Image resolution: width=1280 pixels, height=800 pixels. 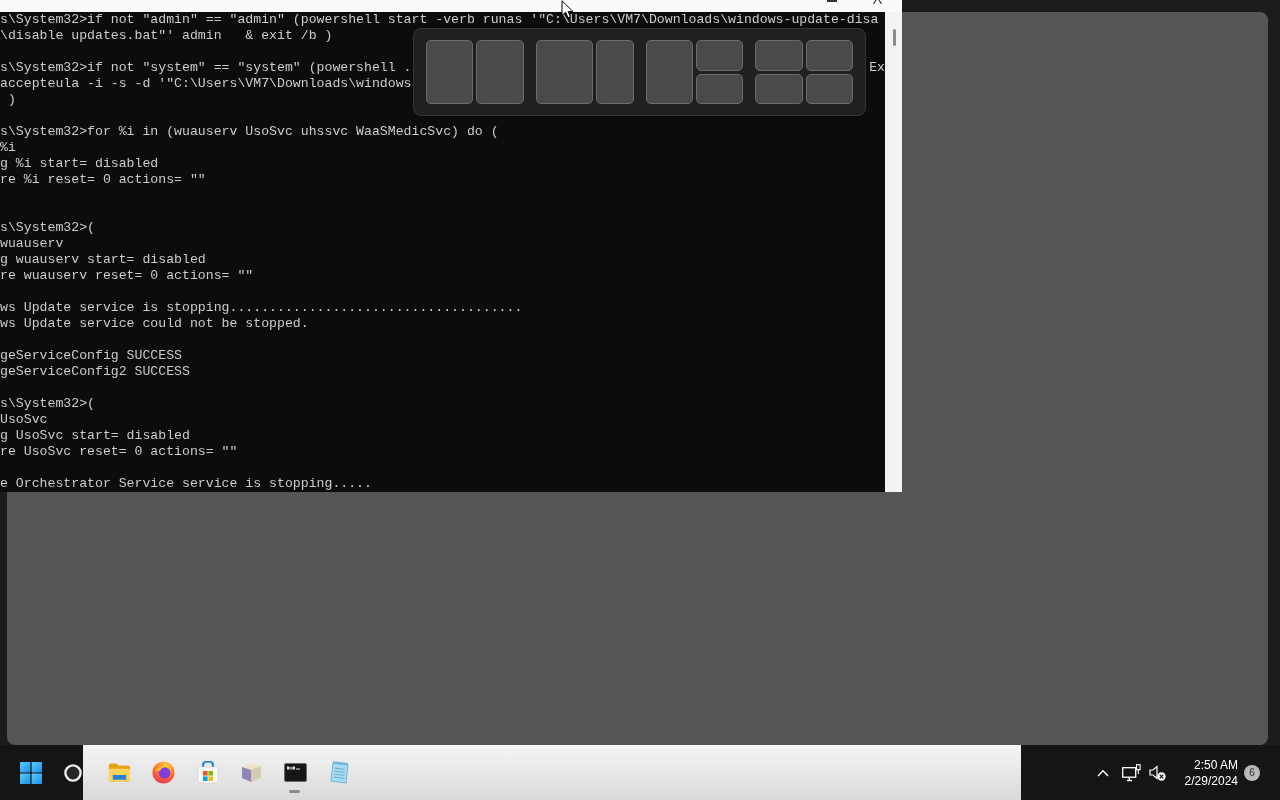 I want to click on cube-icon, so click(x=251, y=772).